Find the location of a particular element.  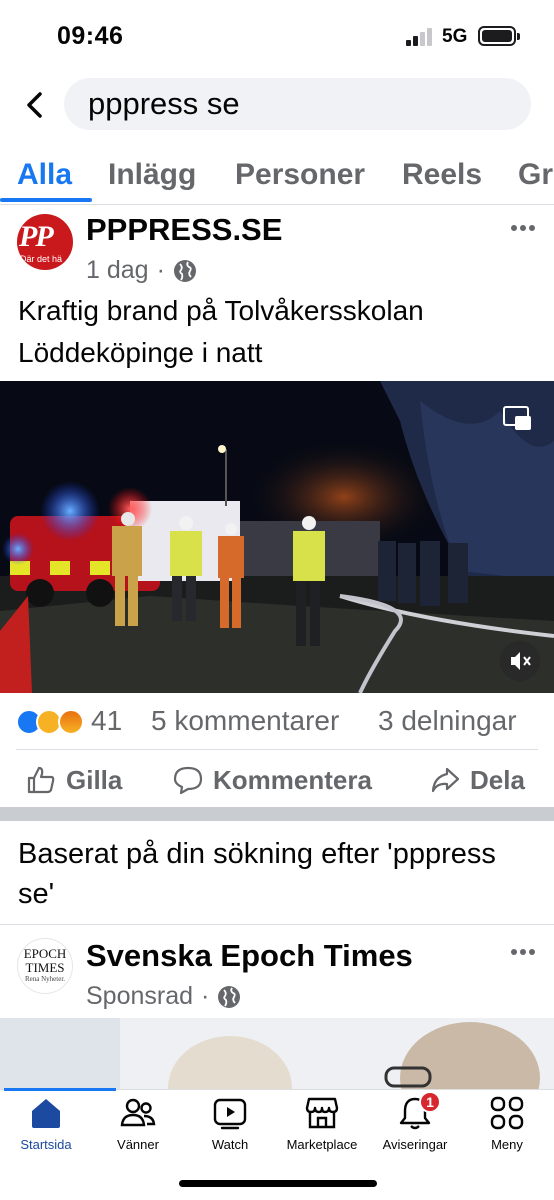

tab-alla: Alla is located at coordinates (44, 175).